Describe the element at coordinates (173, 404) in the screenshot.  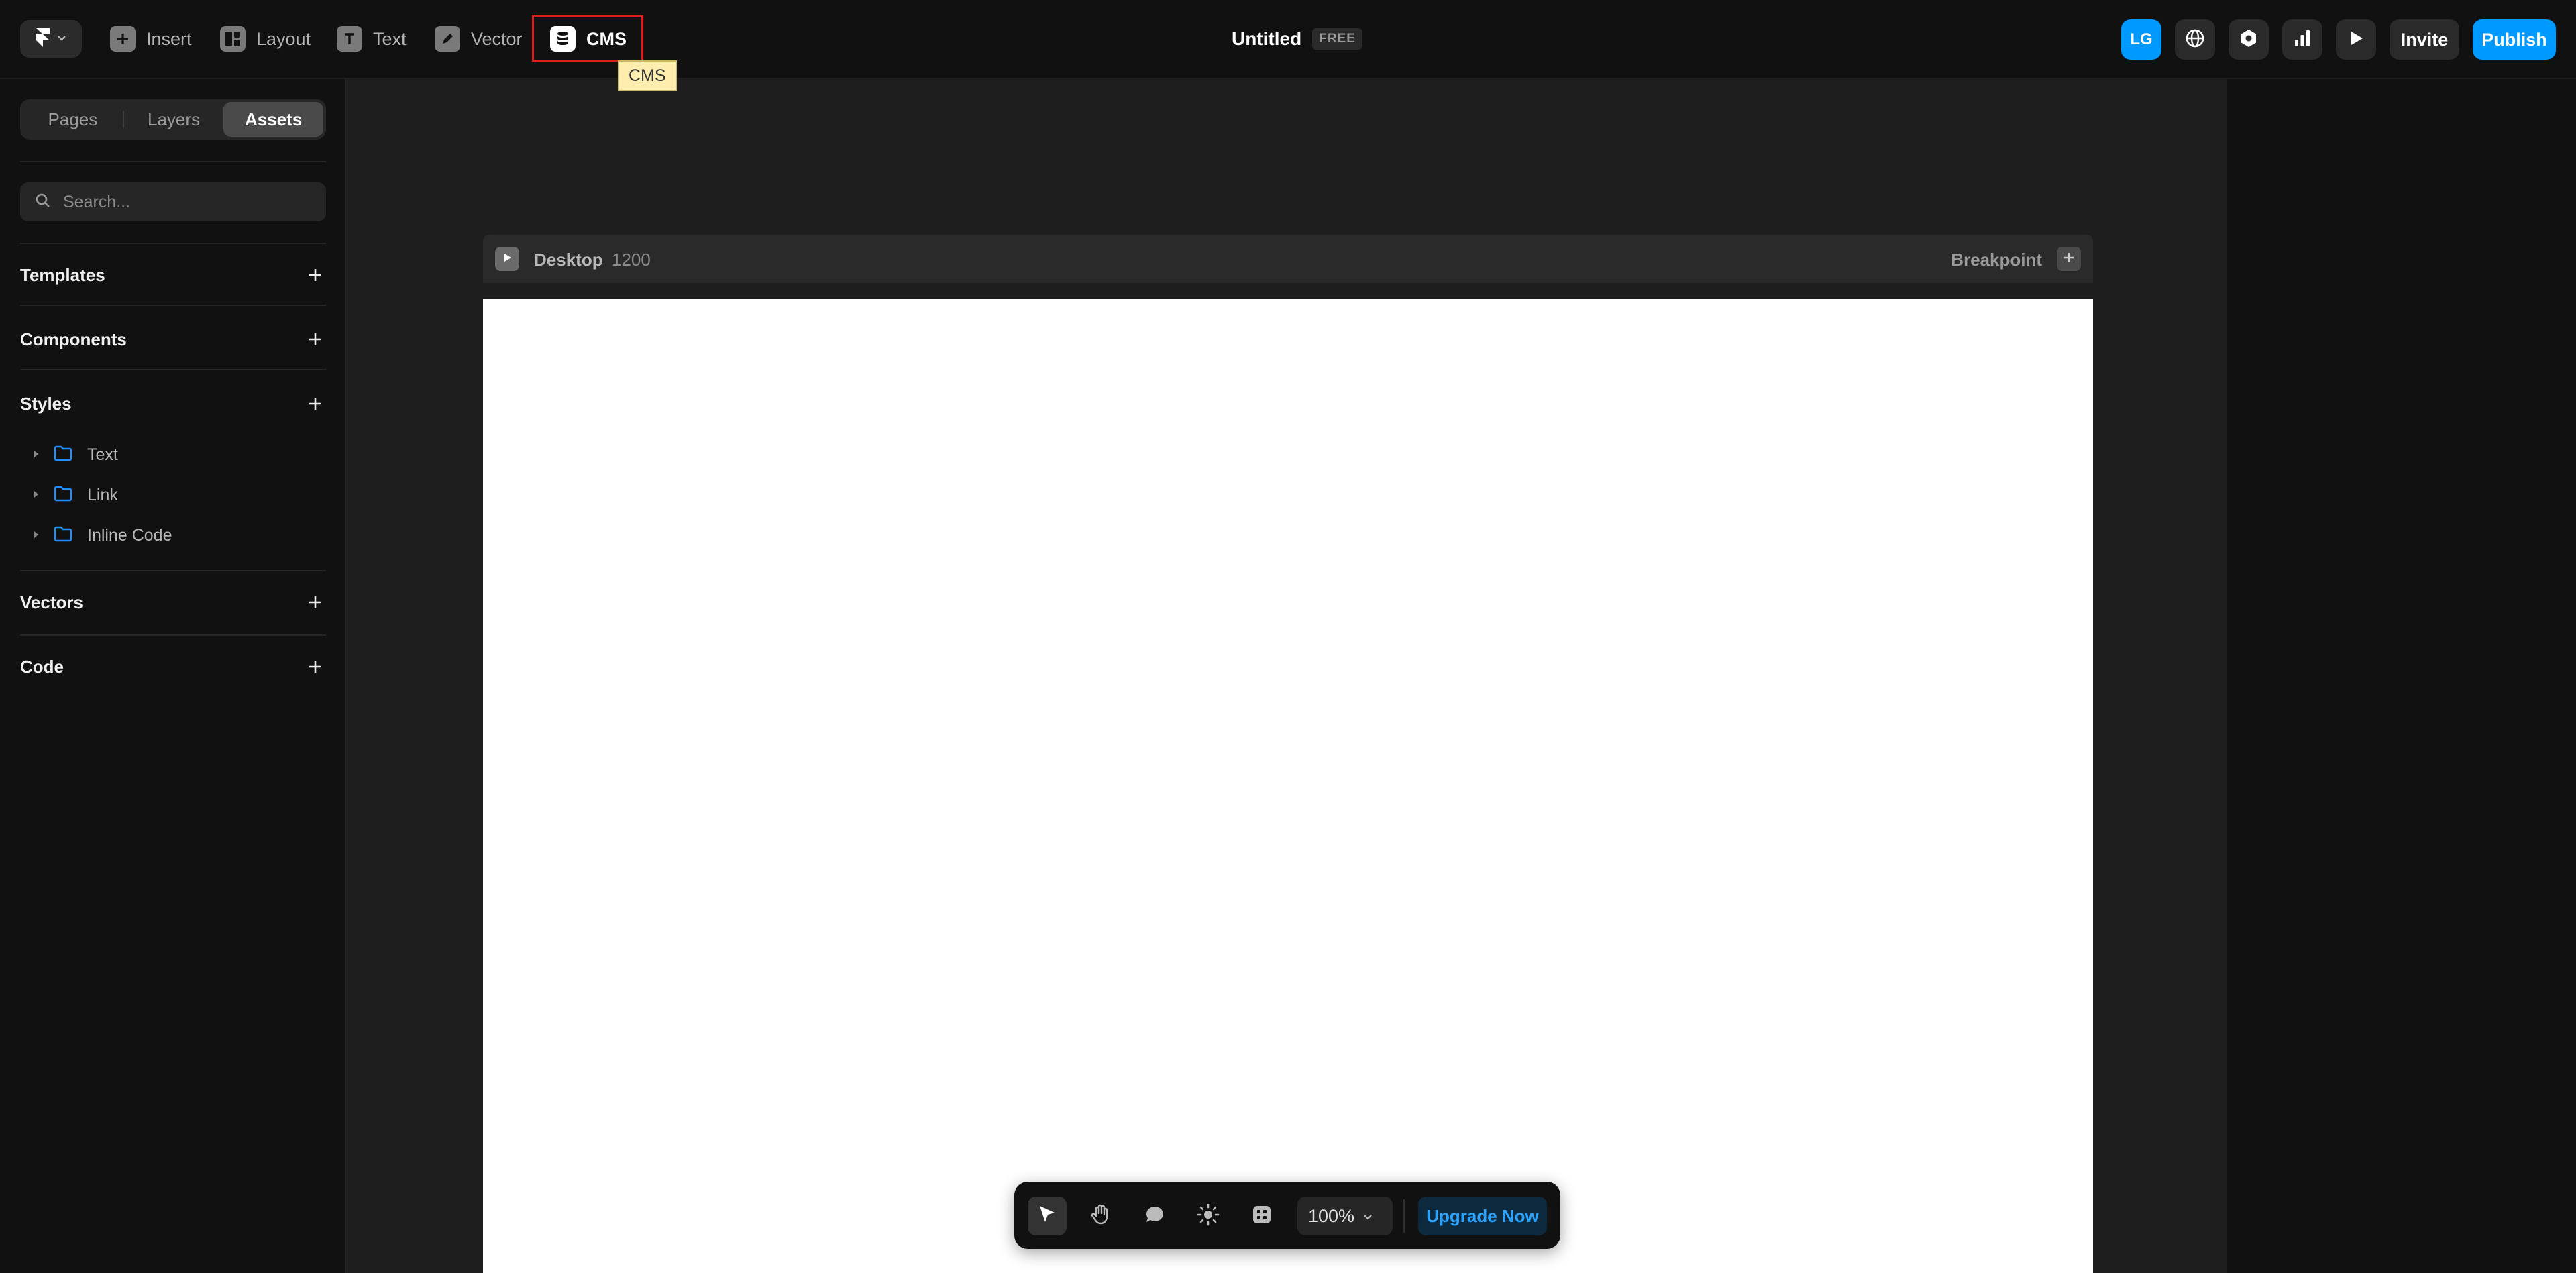
I see `styles-section: Styles` at that location.